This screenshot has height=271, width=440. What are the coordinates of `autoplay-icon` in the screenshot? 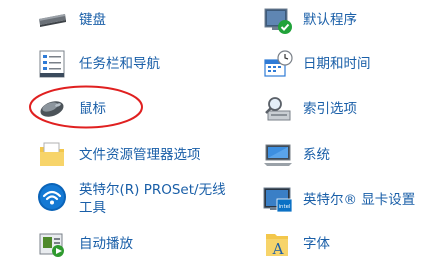 It's located at (52, 244).